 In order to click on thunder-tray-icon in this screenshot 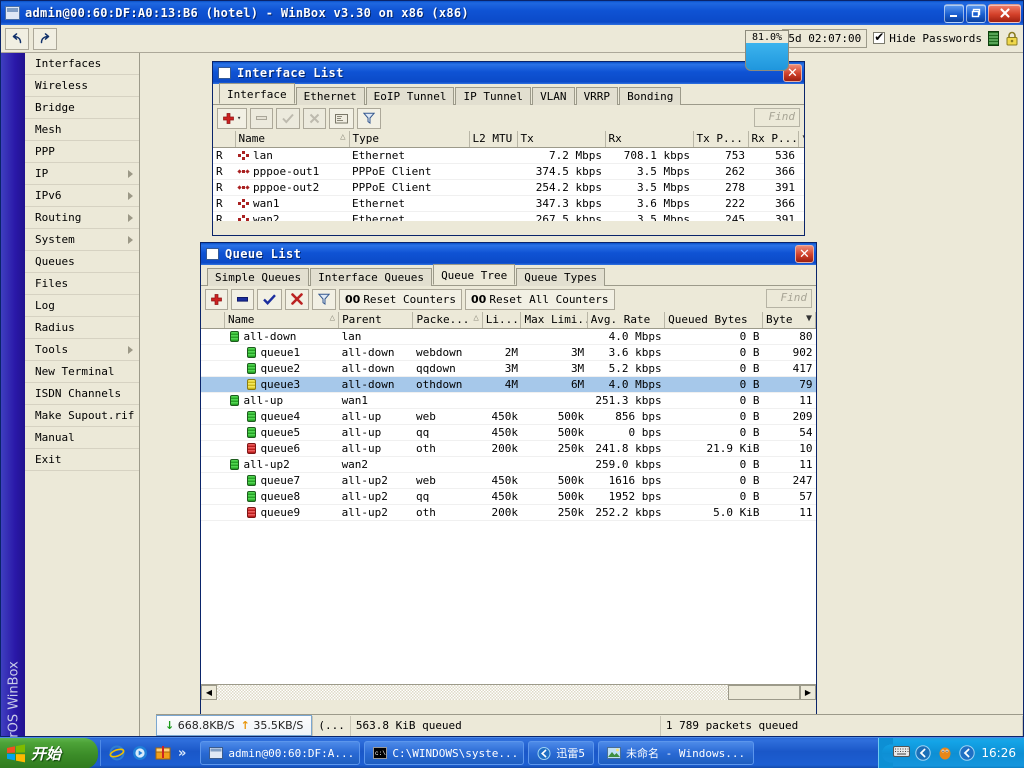, I will do `click(967, 753)`.